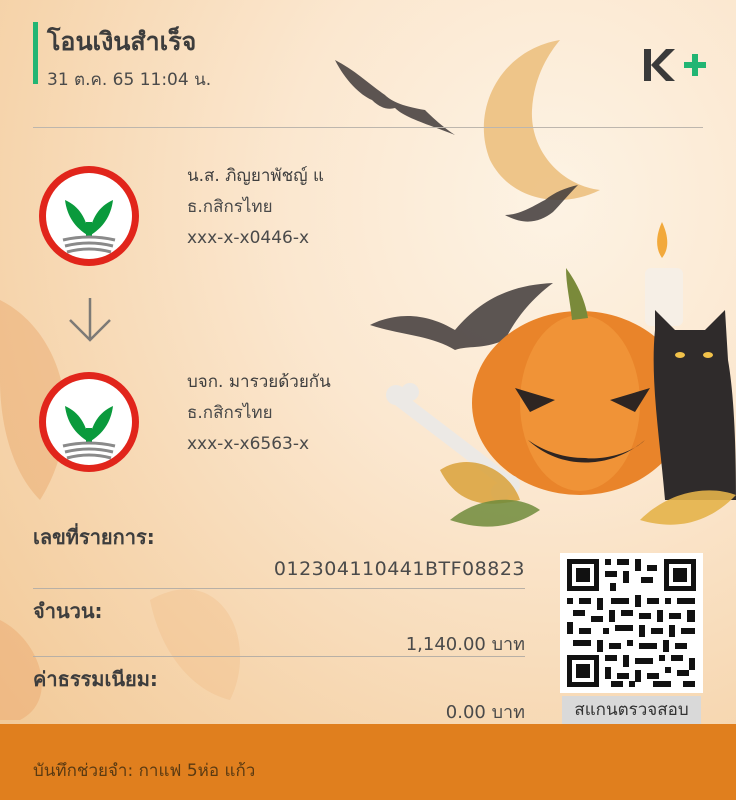  Describe the element at coordinates (94, 537) in the screenshot. I see `ref-label: เลขที่รายการ:` at that location.